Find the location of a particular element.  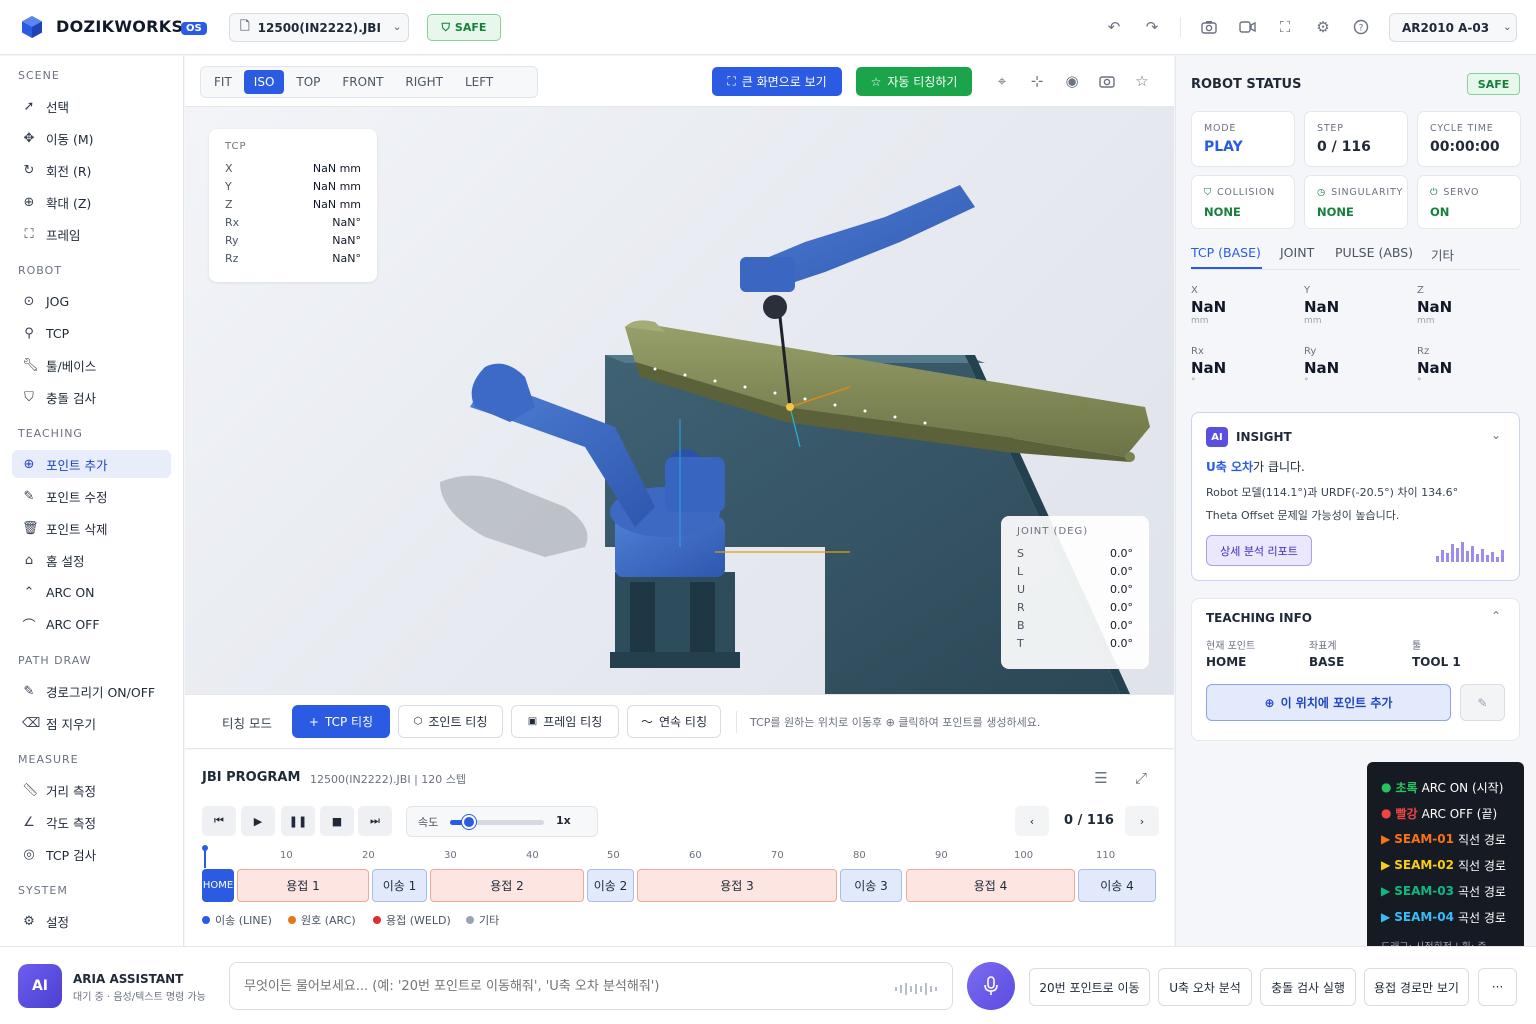

prev-step-button: ‹ is located at coordinates (1032, 821).